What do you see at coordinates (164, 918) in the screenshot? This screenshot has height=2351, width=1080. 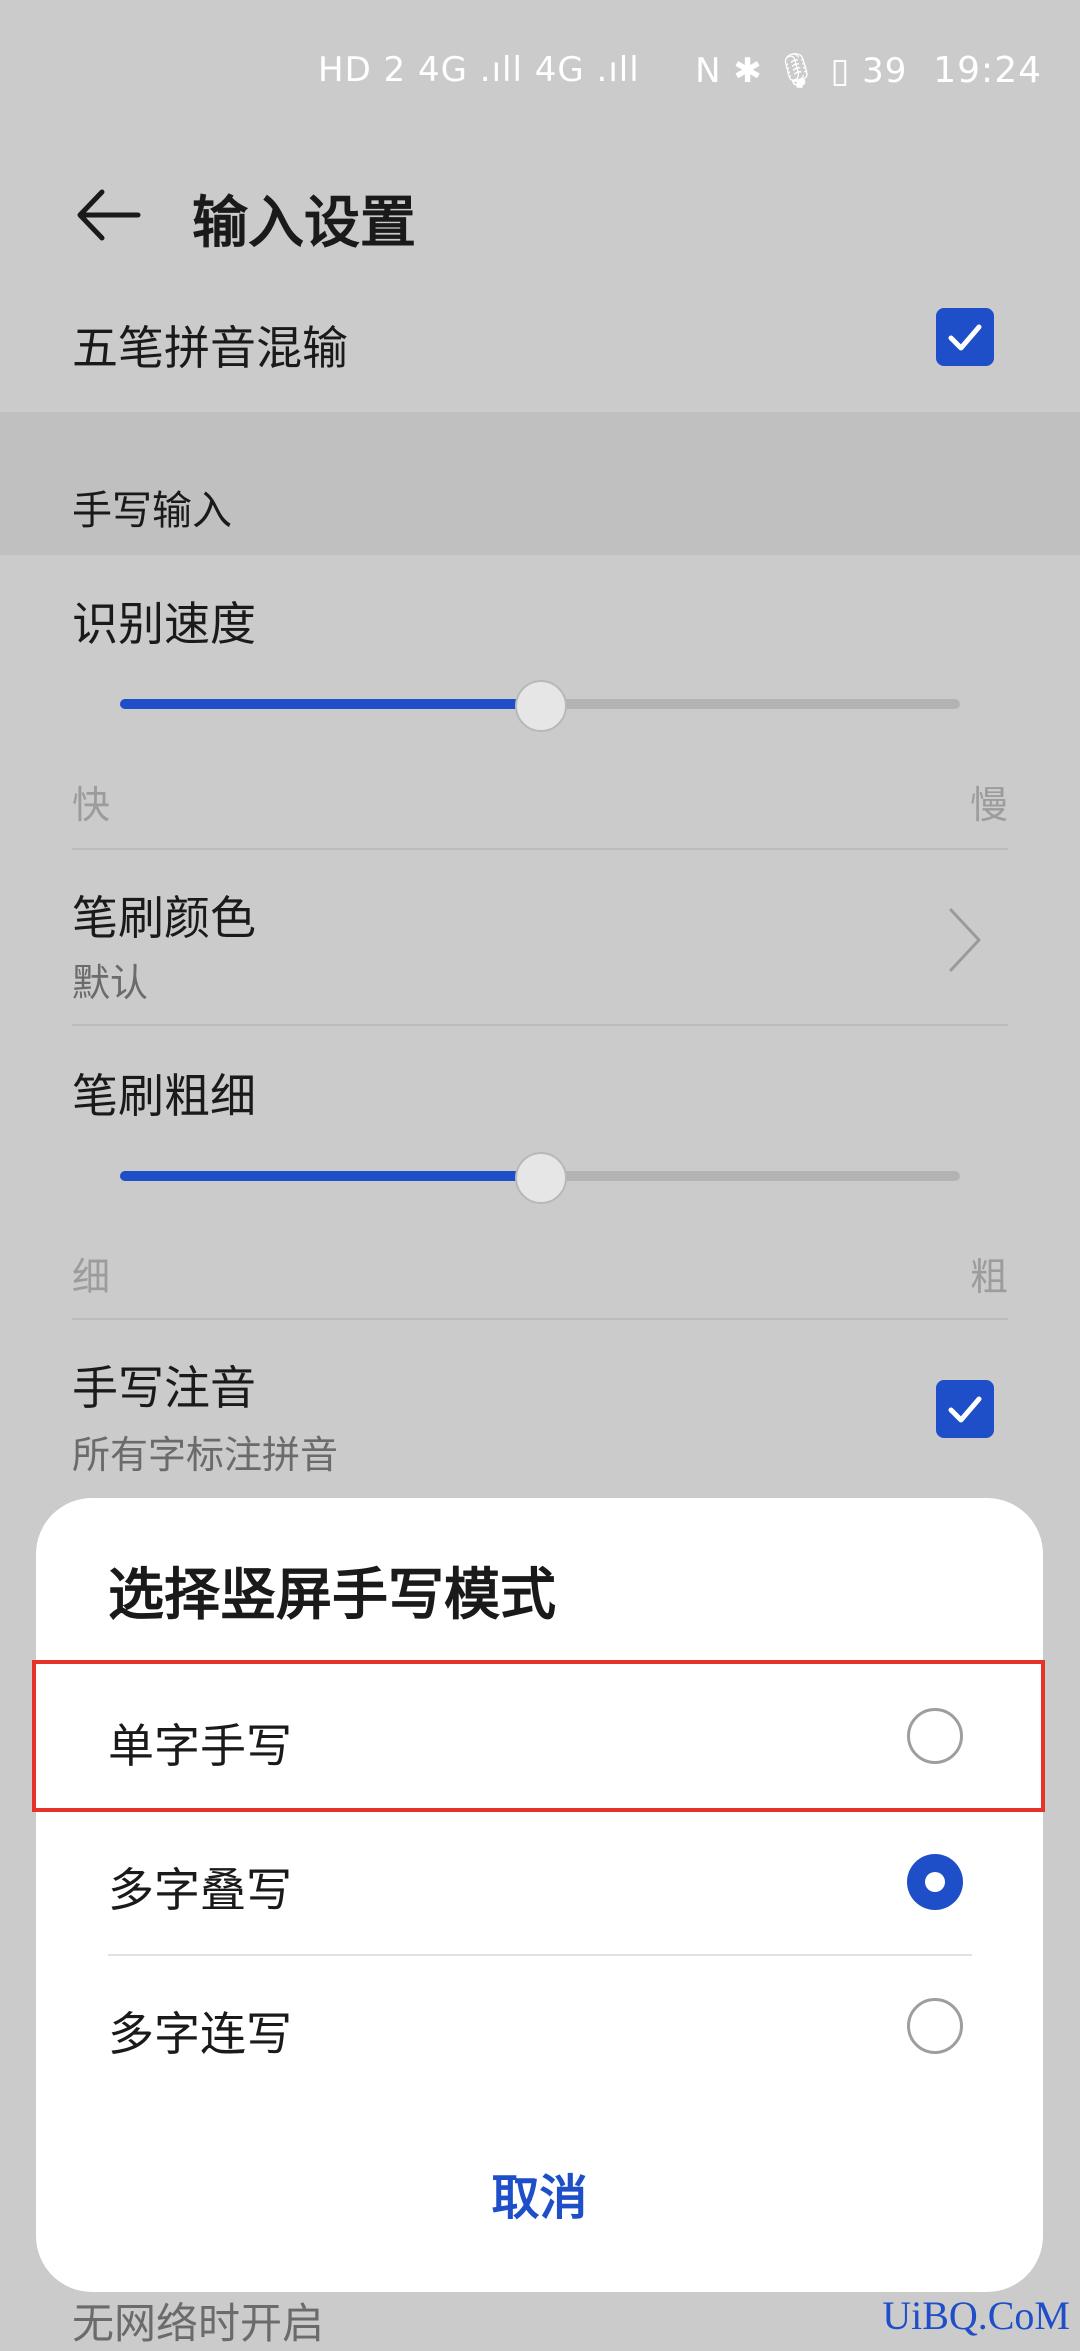 I see `brush-color-label: 笔刷颜色` at bounding box center [164, 918].